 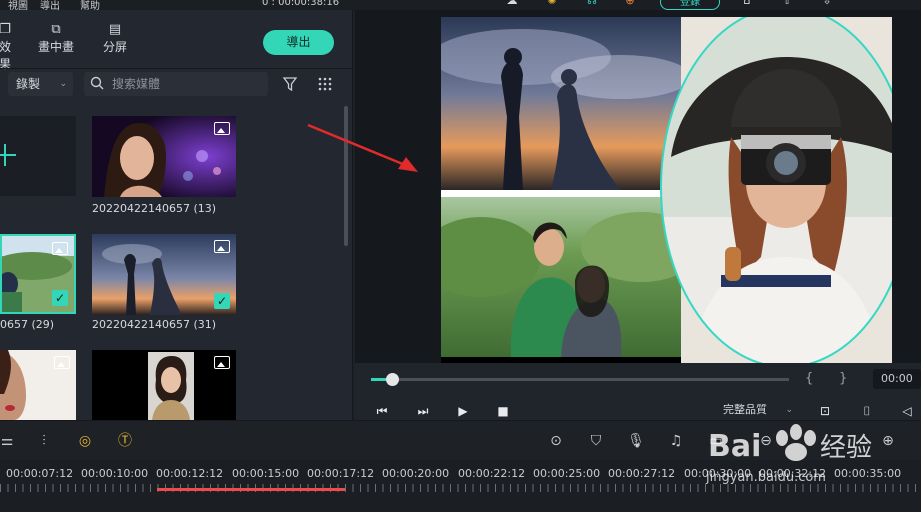 I want to click on menu-help: 幫助, so click(x=90, y=5).